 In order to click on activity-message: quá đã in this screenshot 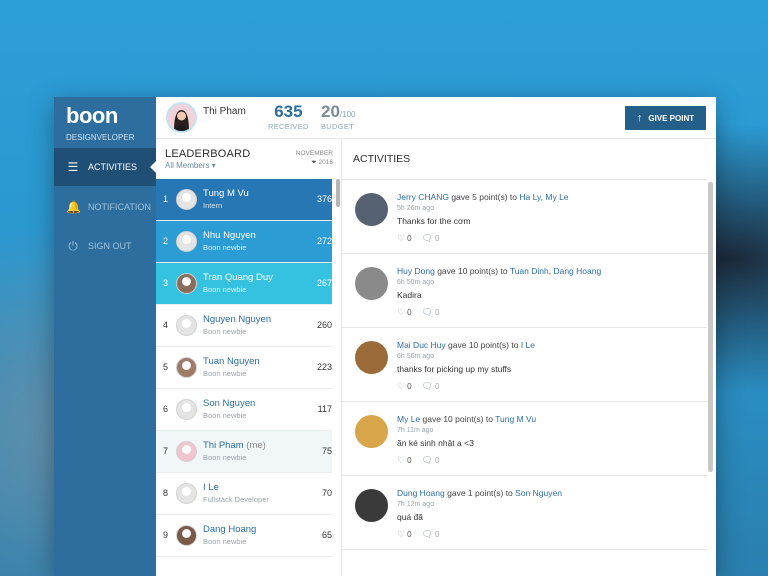, I will do `click(410, 517)`.